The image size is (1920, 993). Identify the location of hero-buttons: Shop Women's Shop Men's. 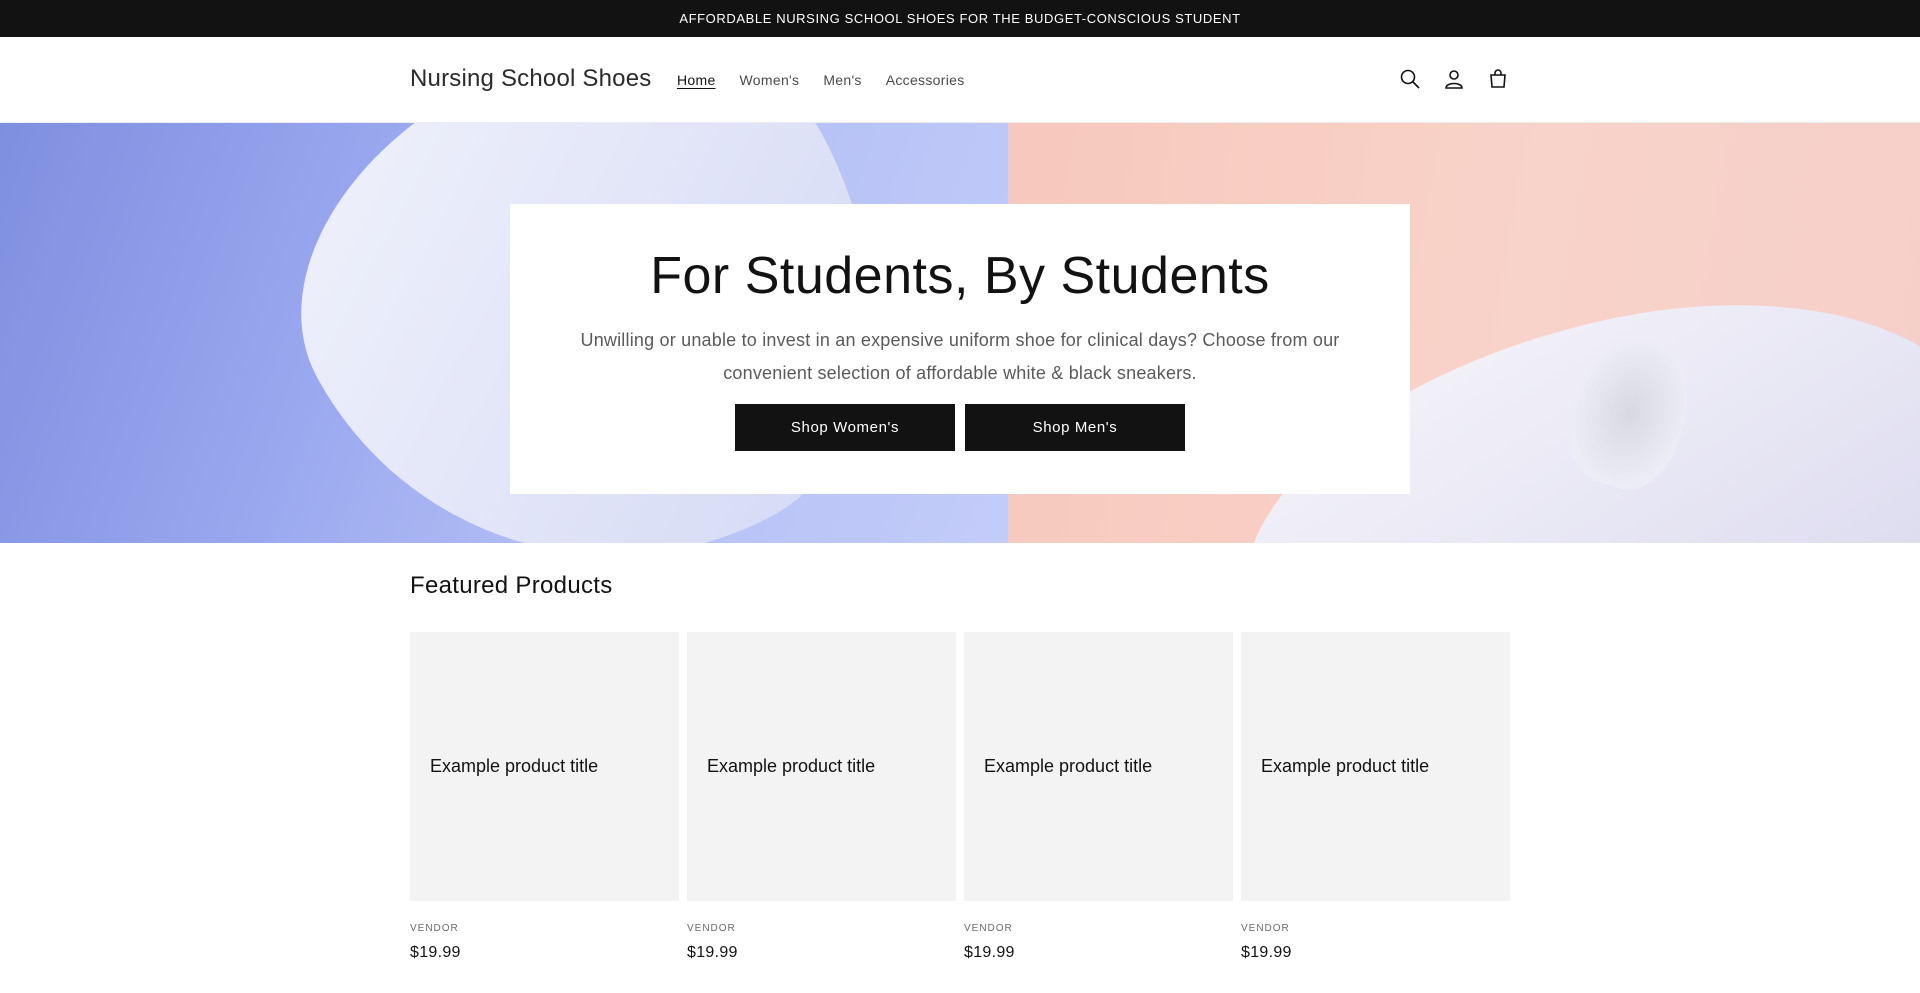
(960, 427).